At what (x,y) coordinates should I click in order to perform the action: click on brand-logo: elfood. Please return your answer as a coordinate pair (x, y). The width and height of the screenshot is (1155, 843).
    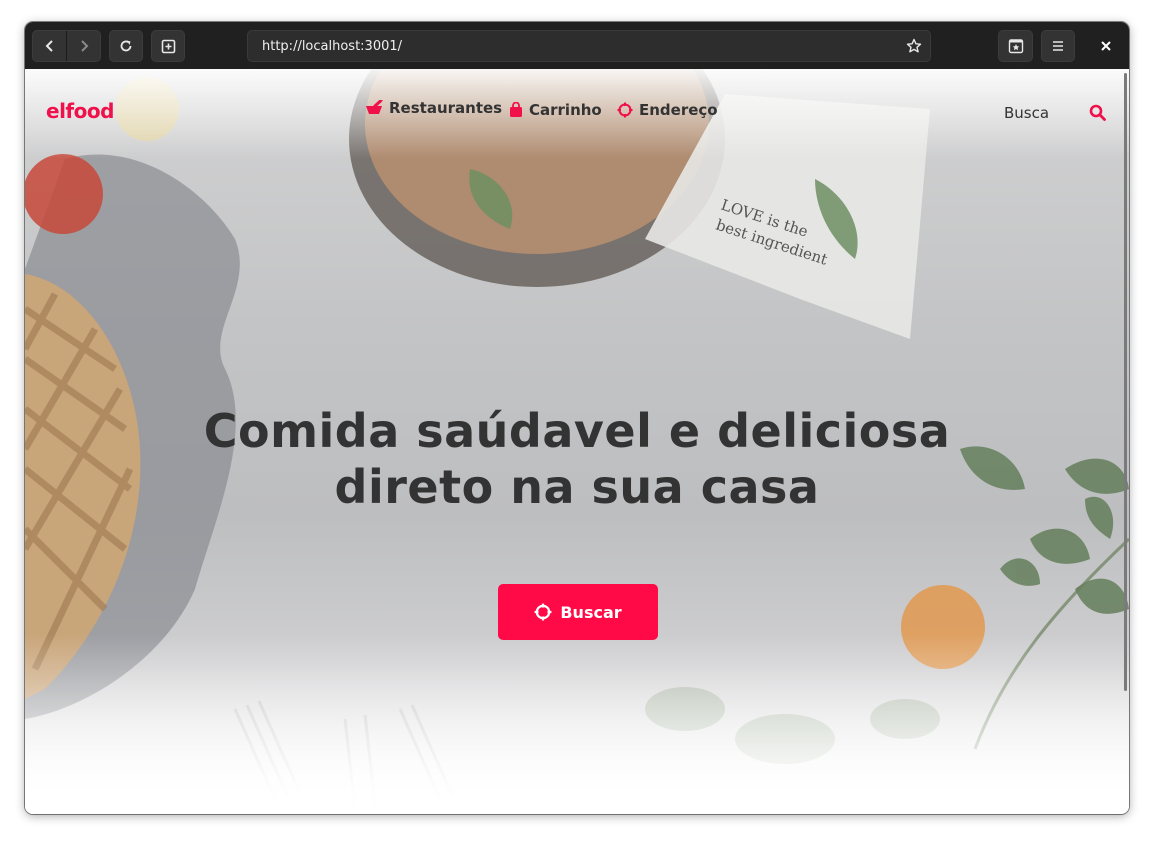
    Looking at the image, I should click on (80, 111).